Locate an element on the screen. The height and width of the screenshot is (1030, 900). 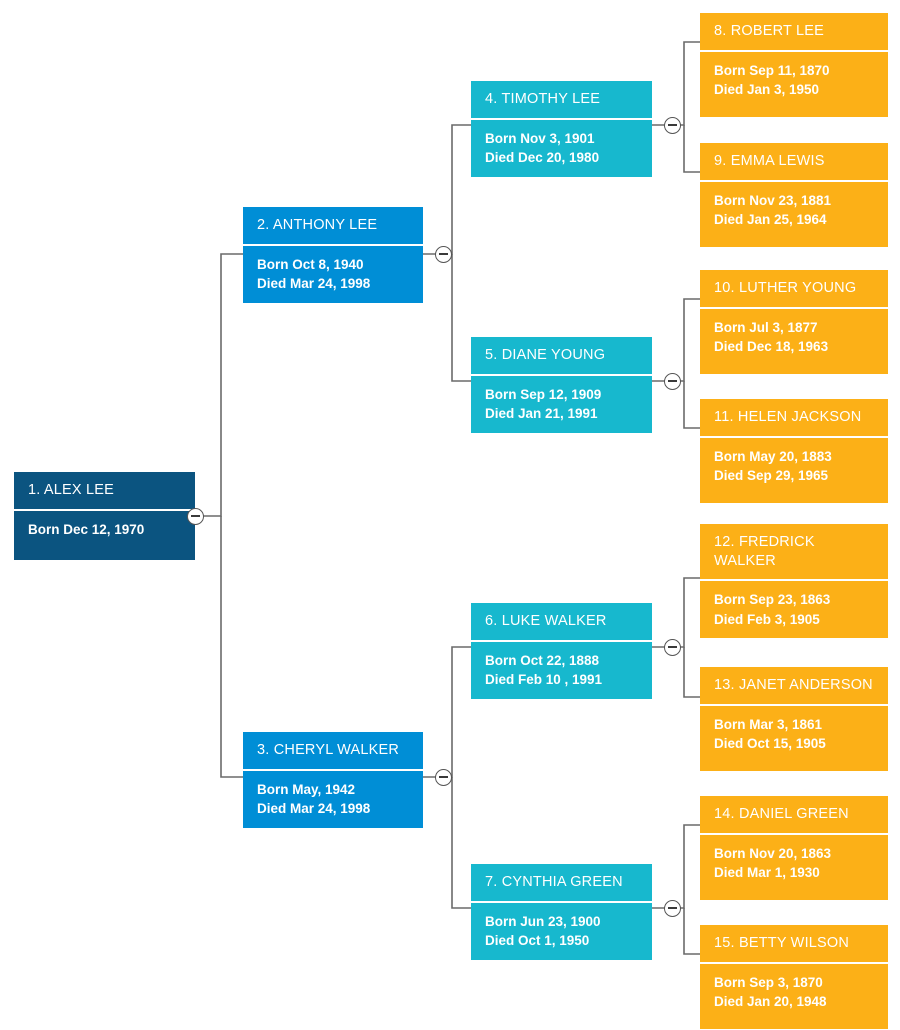
person-dates-15: Born Sep 3, 1870 Died Jan 20, 1948 is located at coordinates (794, 996).